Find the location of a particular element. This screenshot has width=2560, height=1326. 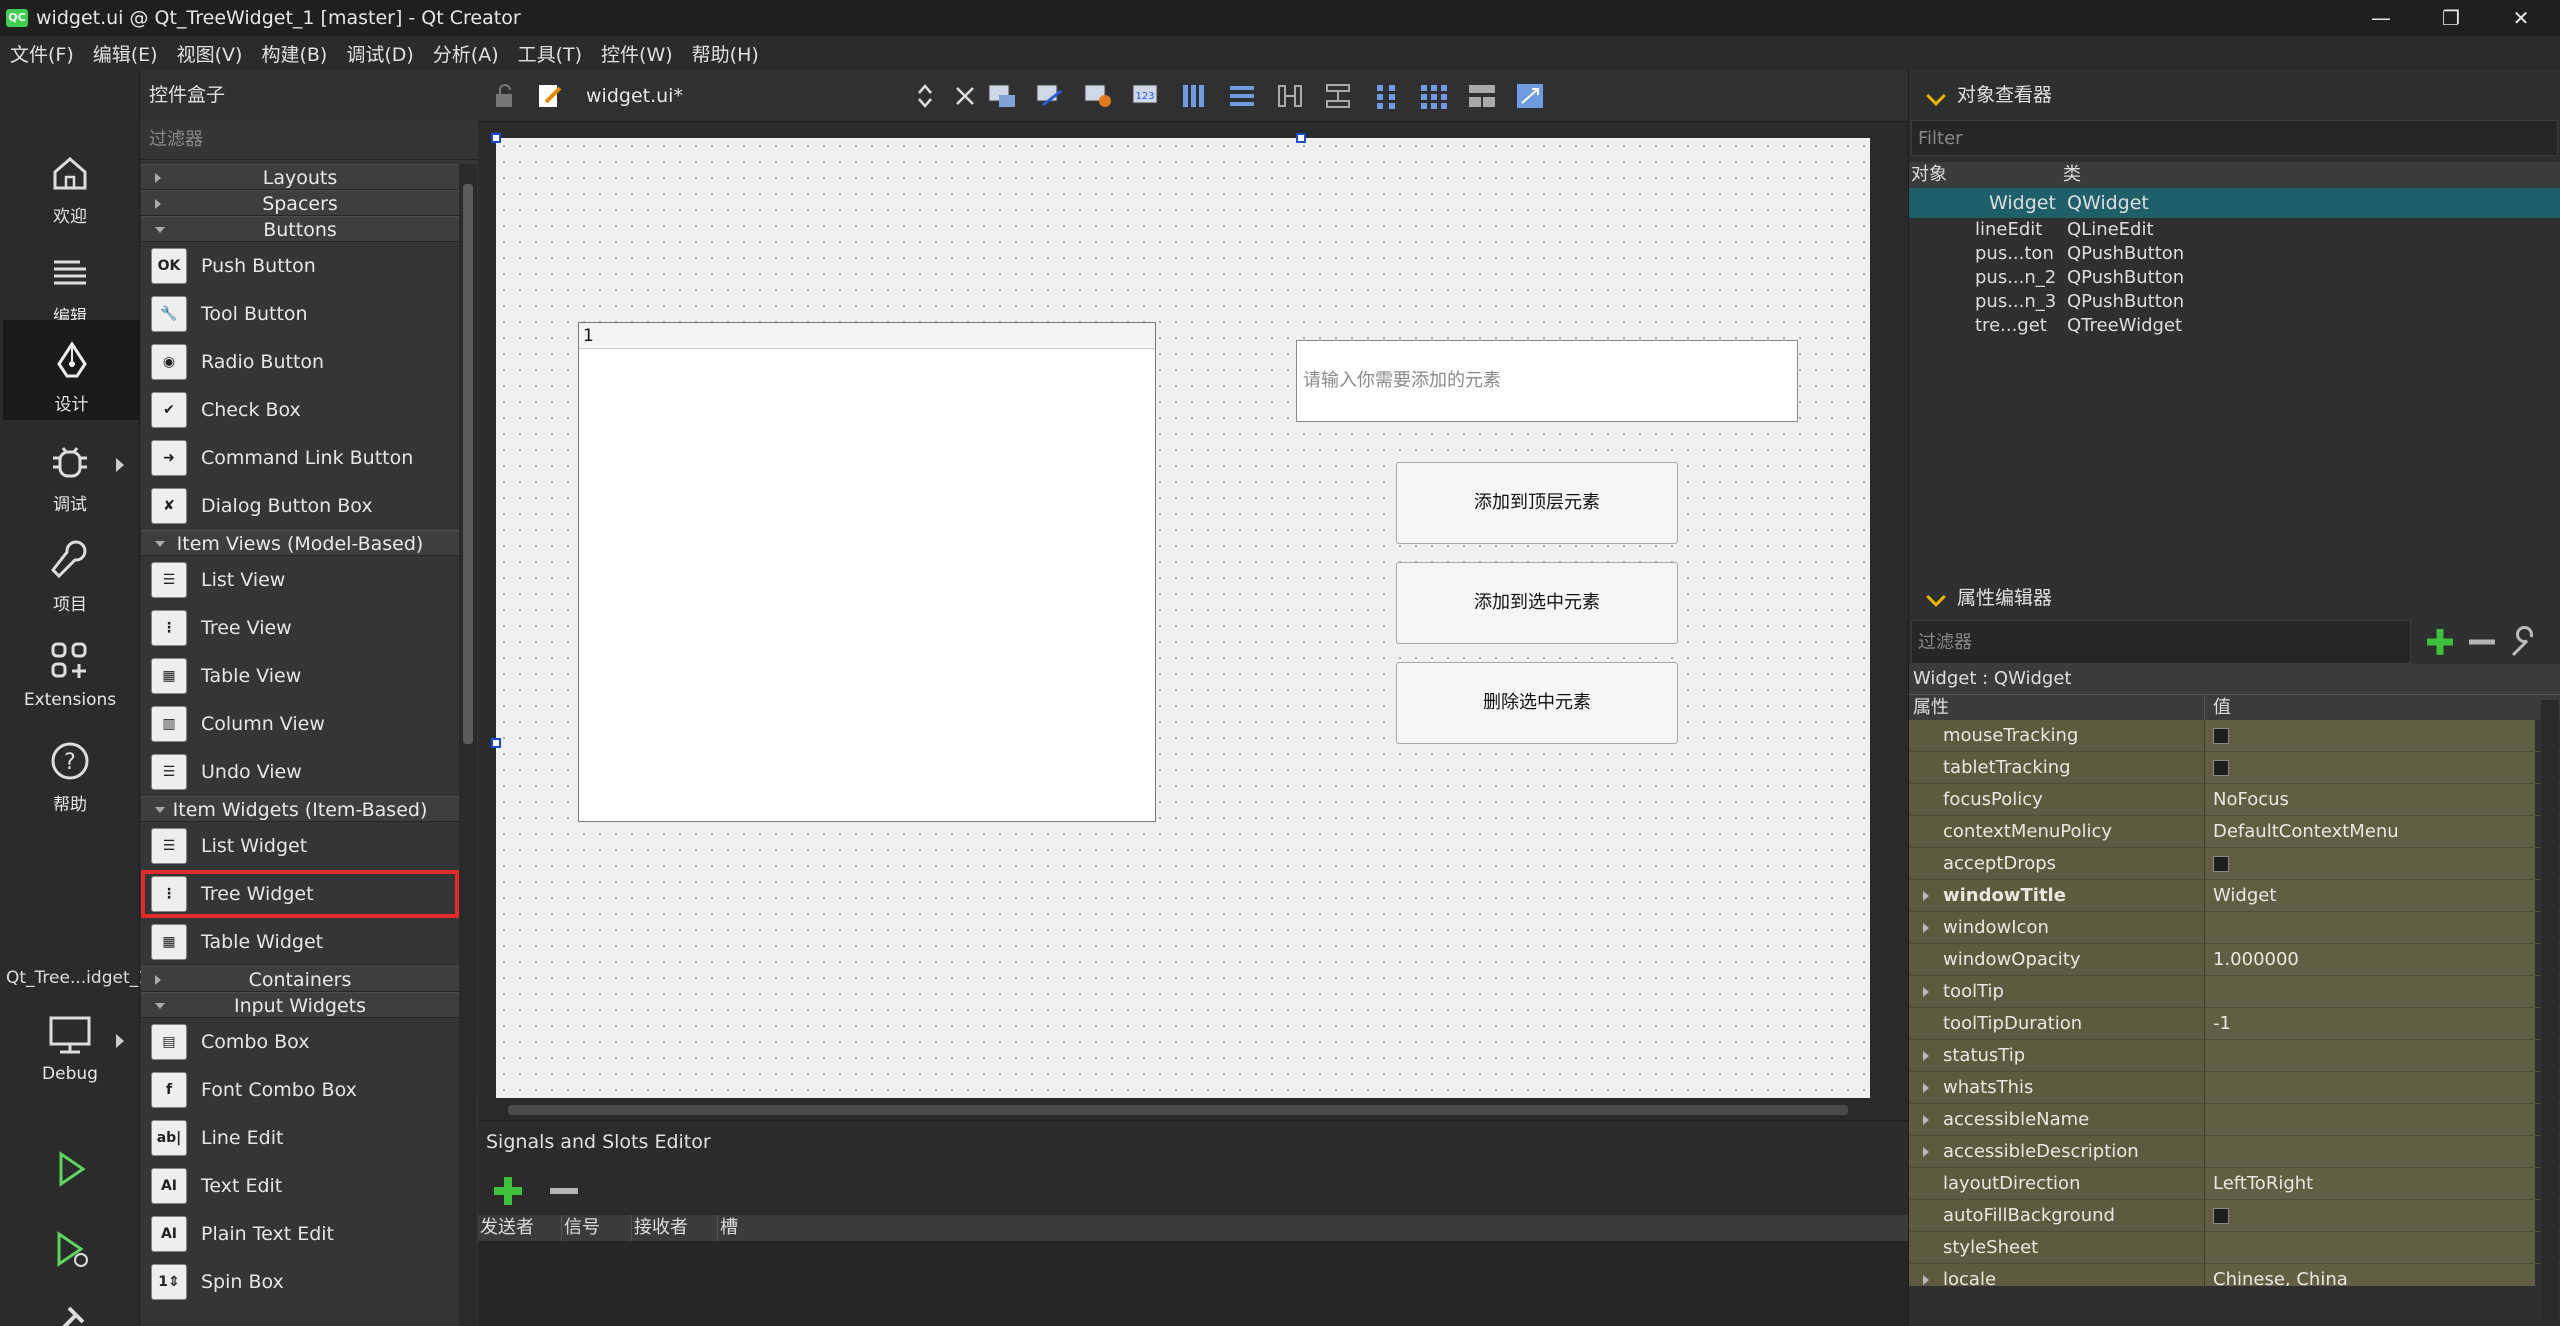

category-item-widgets-item-based: Item Widgets (Item-Based) is located at coordinates (300, 809).